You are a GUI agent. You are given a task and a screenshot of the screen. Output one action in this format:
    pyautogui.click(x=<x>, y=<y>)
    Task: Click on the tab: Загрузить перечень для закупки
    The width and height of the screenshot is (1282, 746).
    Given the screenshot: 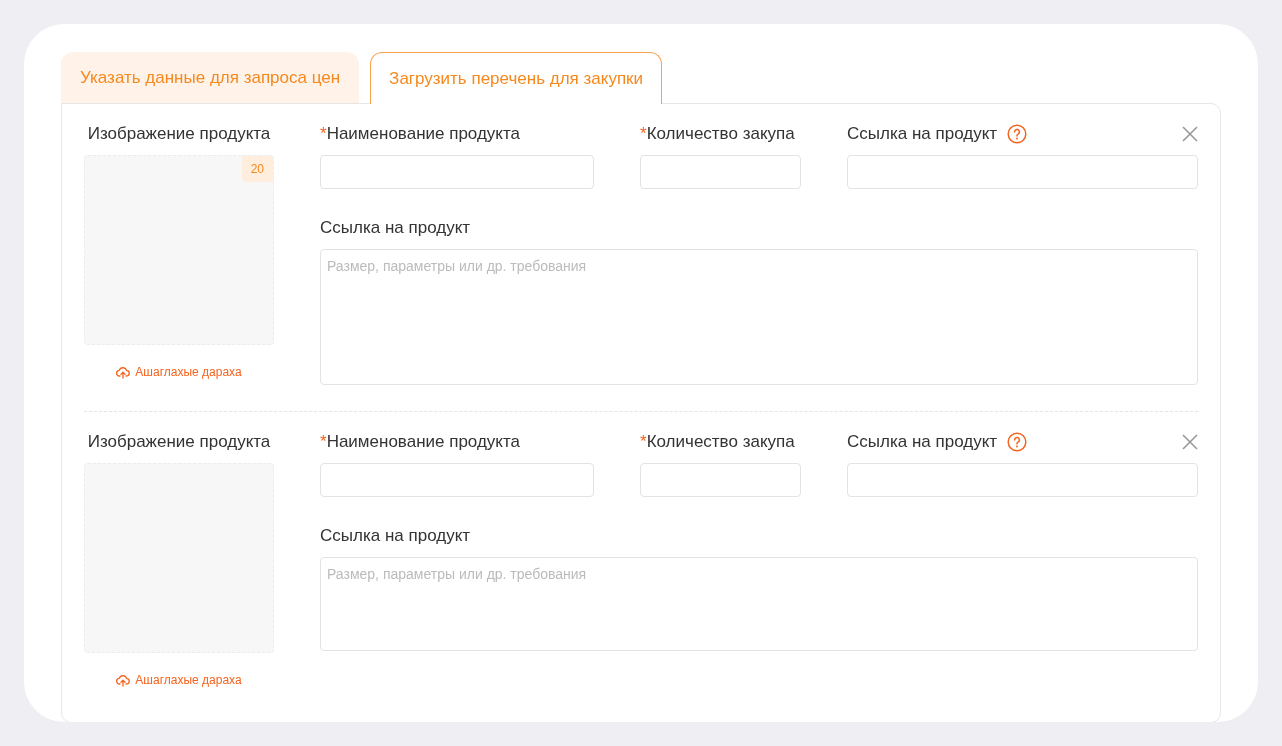 What is the action you would take?
    pyautogui.click(x=516, y=78)
    